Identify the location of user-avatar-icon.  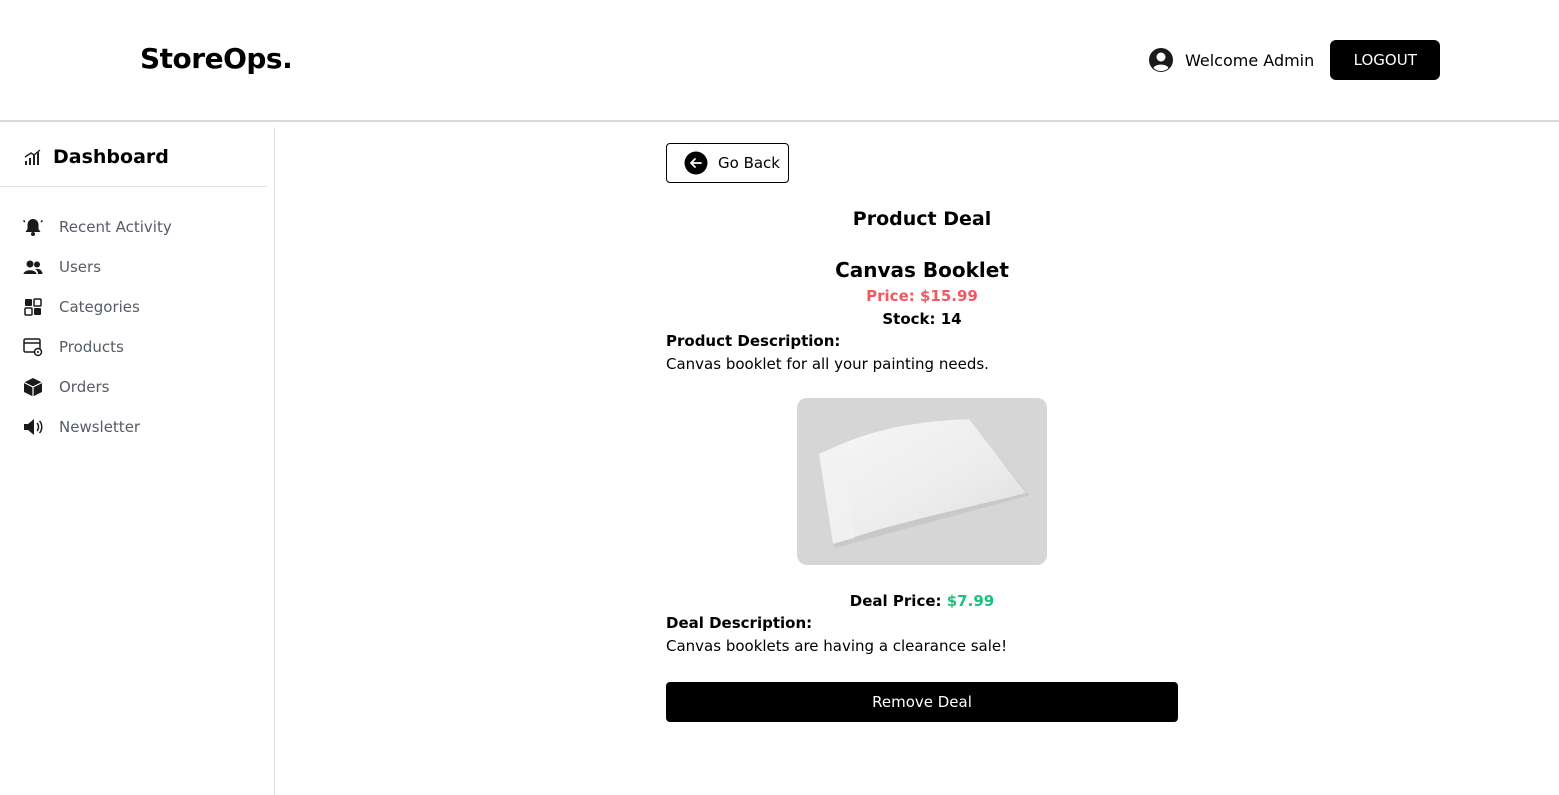
(1161, 60).